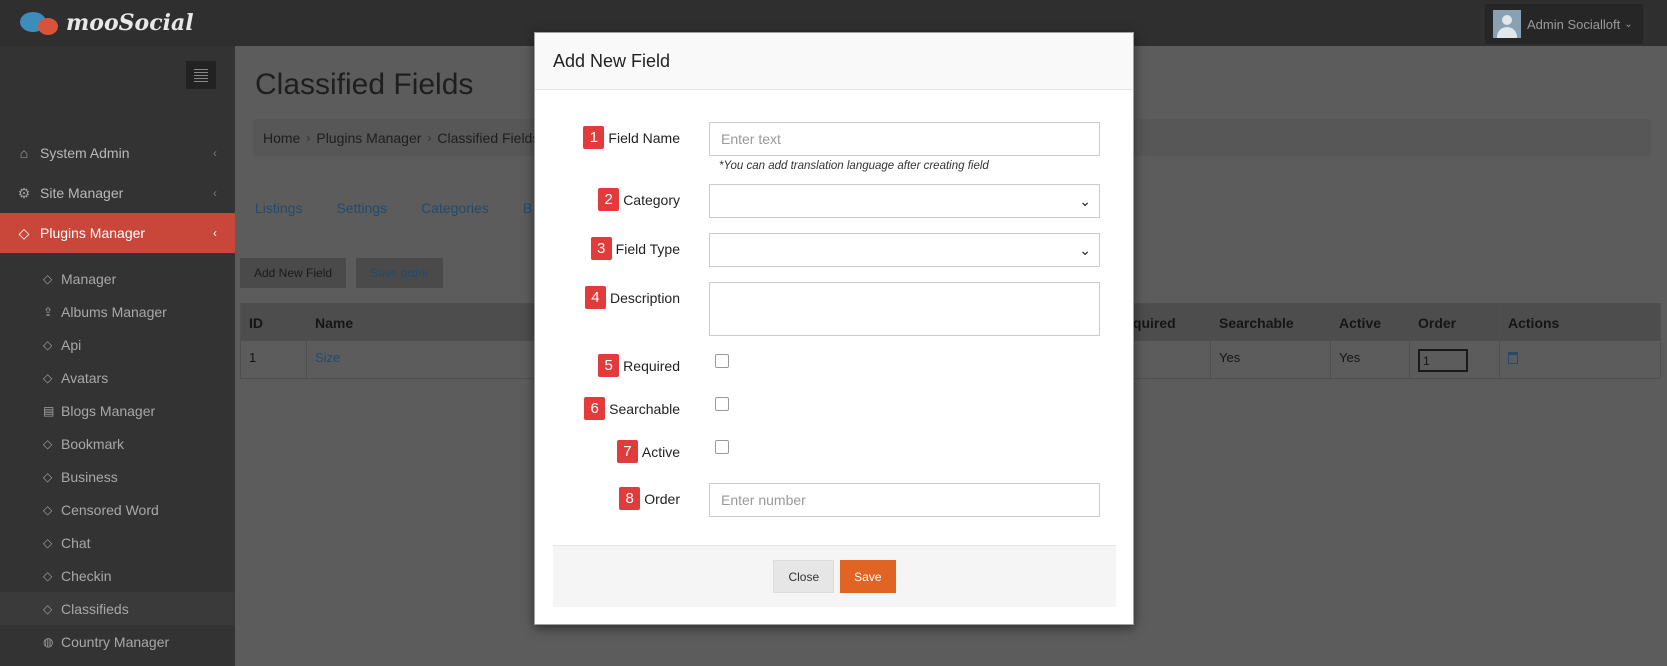 This screenshot has height=666, width=1667. What do you see at coordinates (651, 199) in the screenshot?
I see `label-text: Category` at bounding box center [651, 199].